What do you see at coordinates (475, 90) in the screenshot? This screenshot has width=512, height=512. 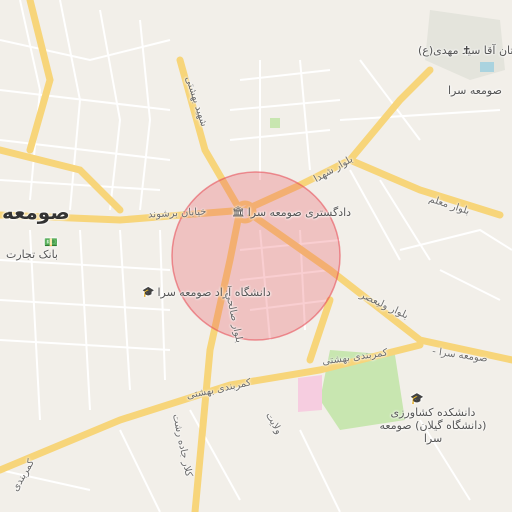 I see `poi-cemetery-sub: صومعه سرا` at bounding box center [475, 90].